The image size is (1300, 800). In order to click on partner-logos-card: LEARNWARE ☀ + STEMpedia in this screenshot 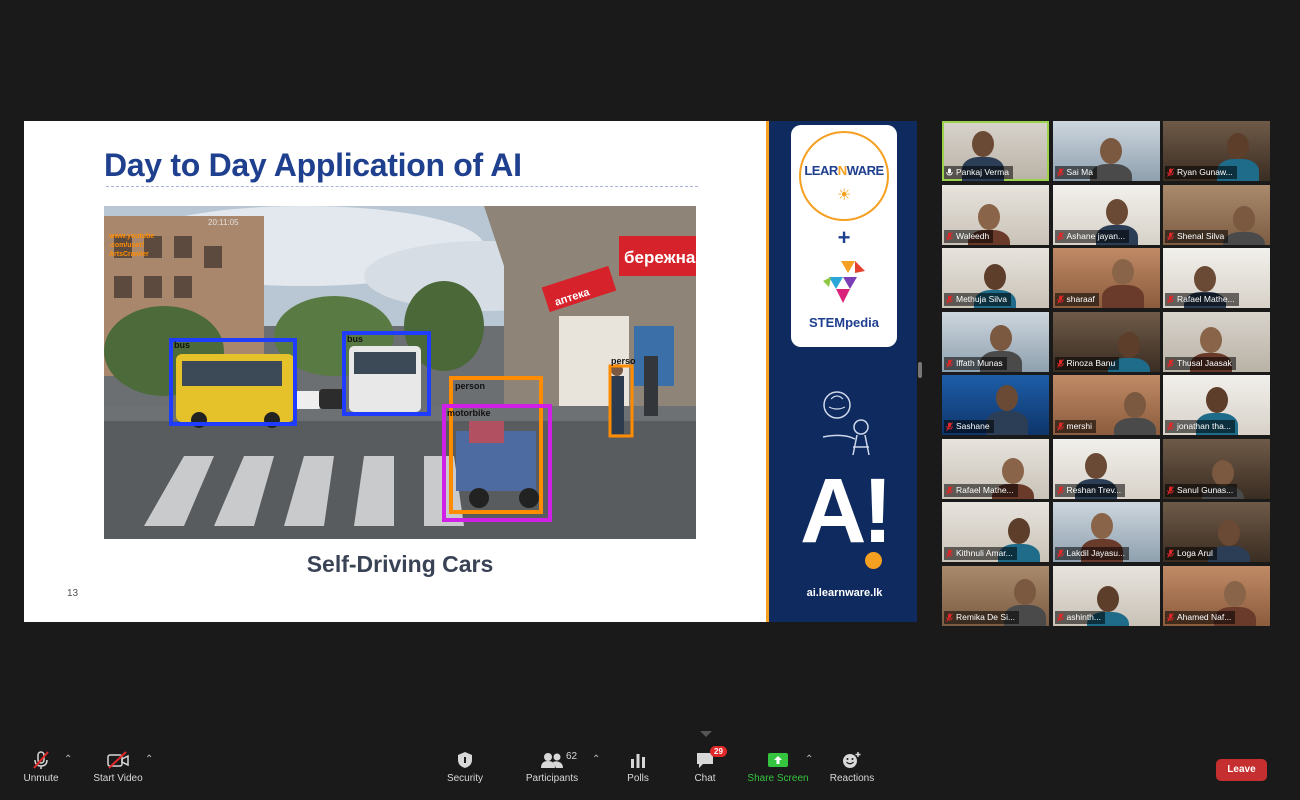, I will do `click(844, 236)`.